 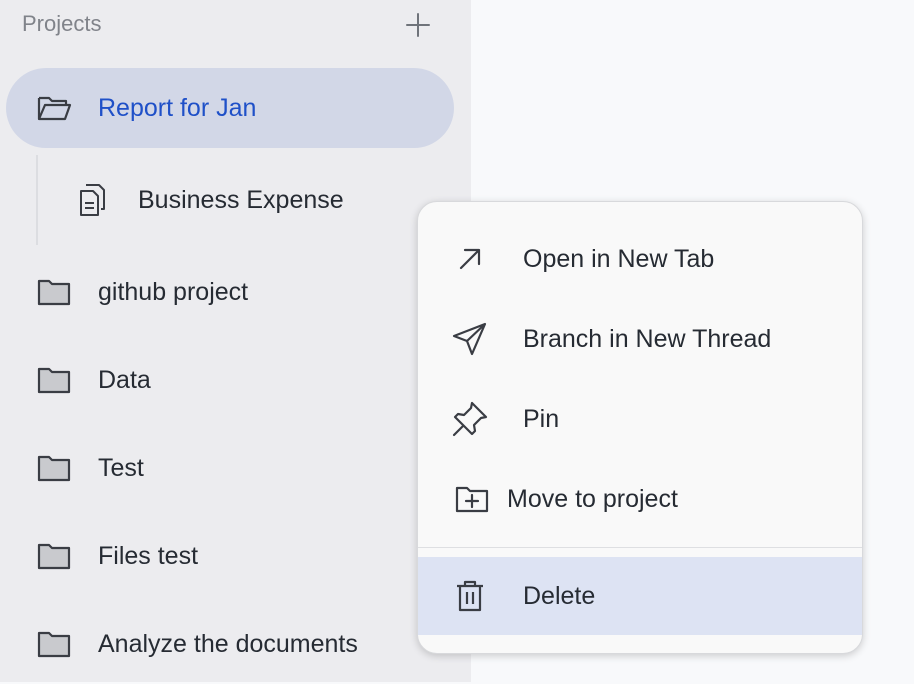 I want to click on send-icon, so click(x=470, y=339).